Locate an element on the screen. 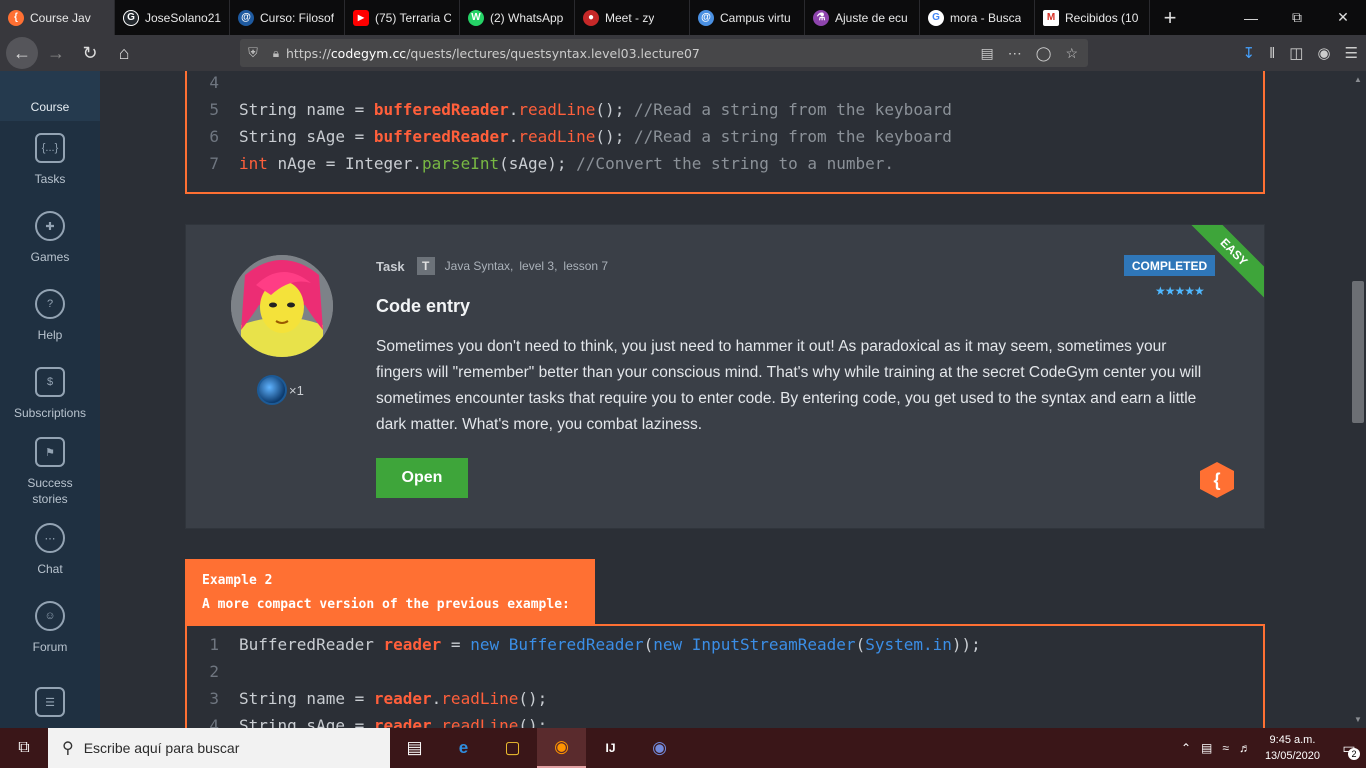  sidebar-item-label: Success stories is located at coordinates (50, 491).